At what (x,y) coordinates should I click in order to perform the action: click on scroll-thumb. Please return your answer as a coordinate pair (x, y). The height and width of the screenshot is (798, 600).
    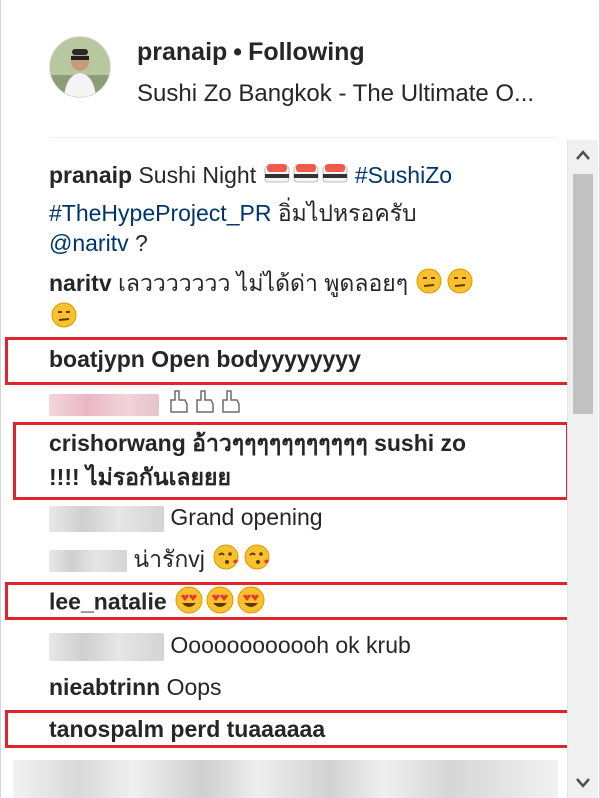
    Looking at the image, I should click on (583, 294).